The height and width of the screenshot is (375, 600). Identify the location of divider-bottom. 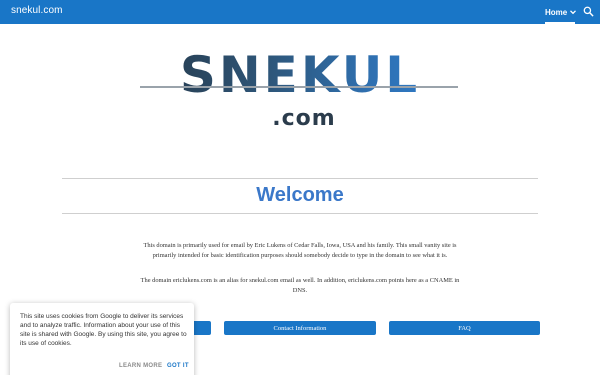
(300, 213).